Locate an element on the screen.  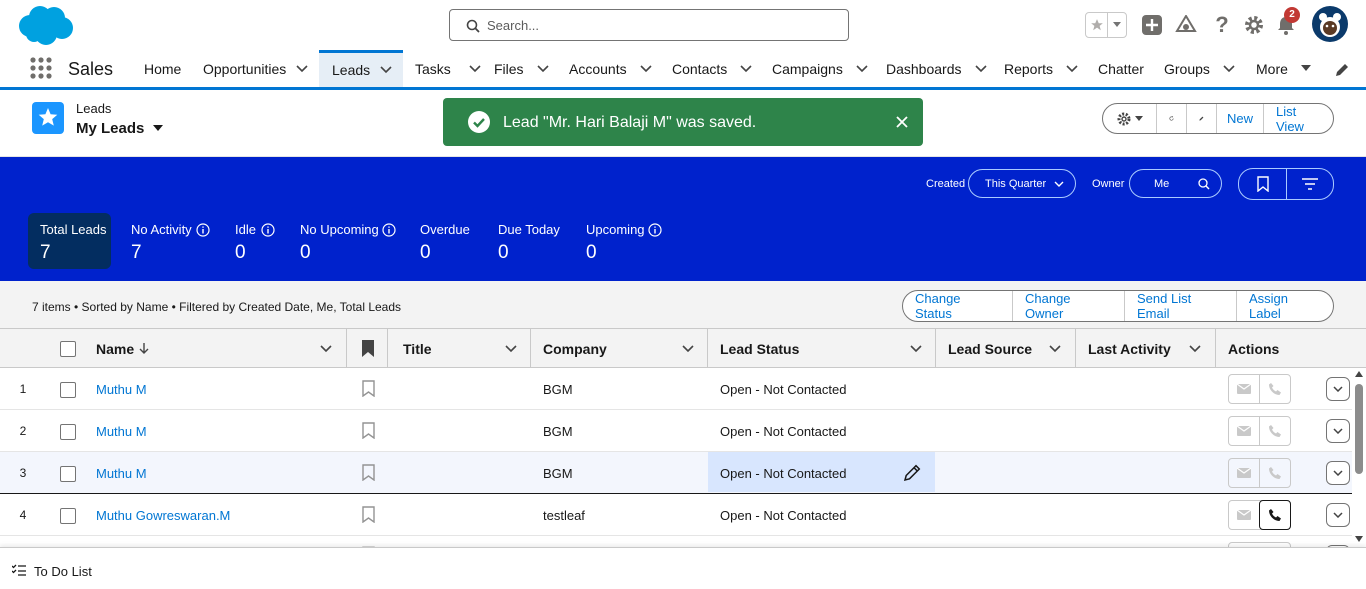
owner-filter-input: Me is located at coordinates (1175, 183).